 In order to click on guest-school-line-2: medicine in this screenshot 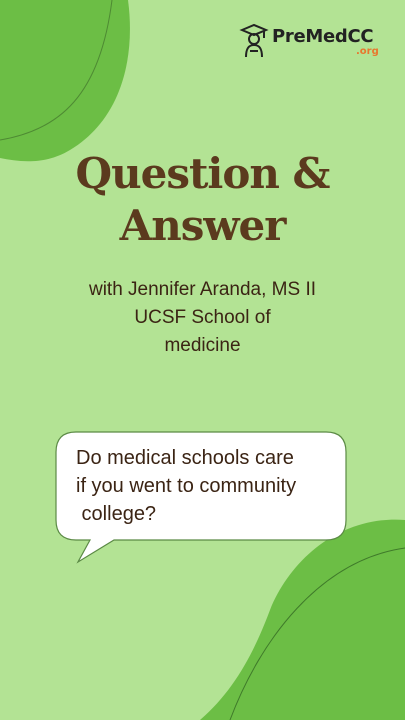, I will do `click(202, 345)`.